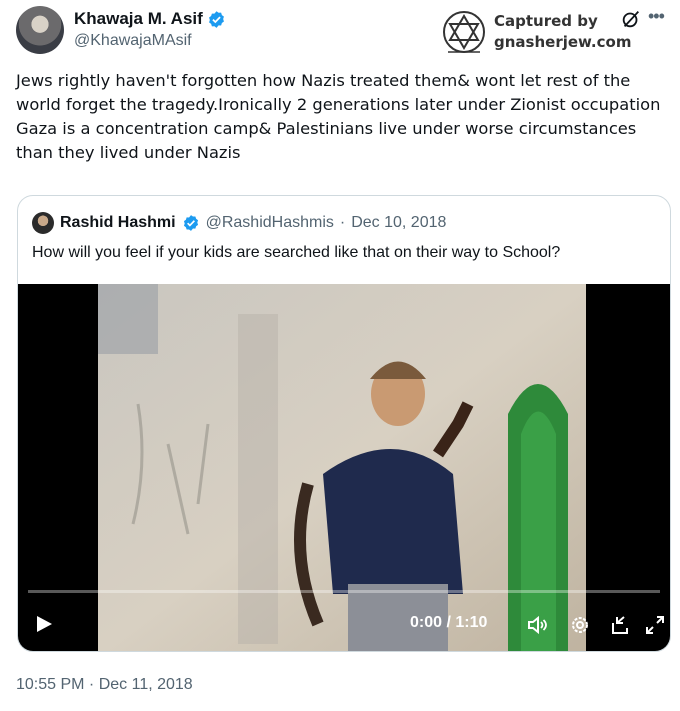 The width and height of the screenshot is (680, 711). Describe the element at coordinates (449, 622) in the screenshot. I see `video-time: 0:00 / 1:10` at that location.